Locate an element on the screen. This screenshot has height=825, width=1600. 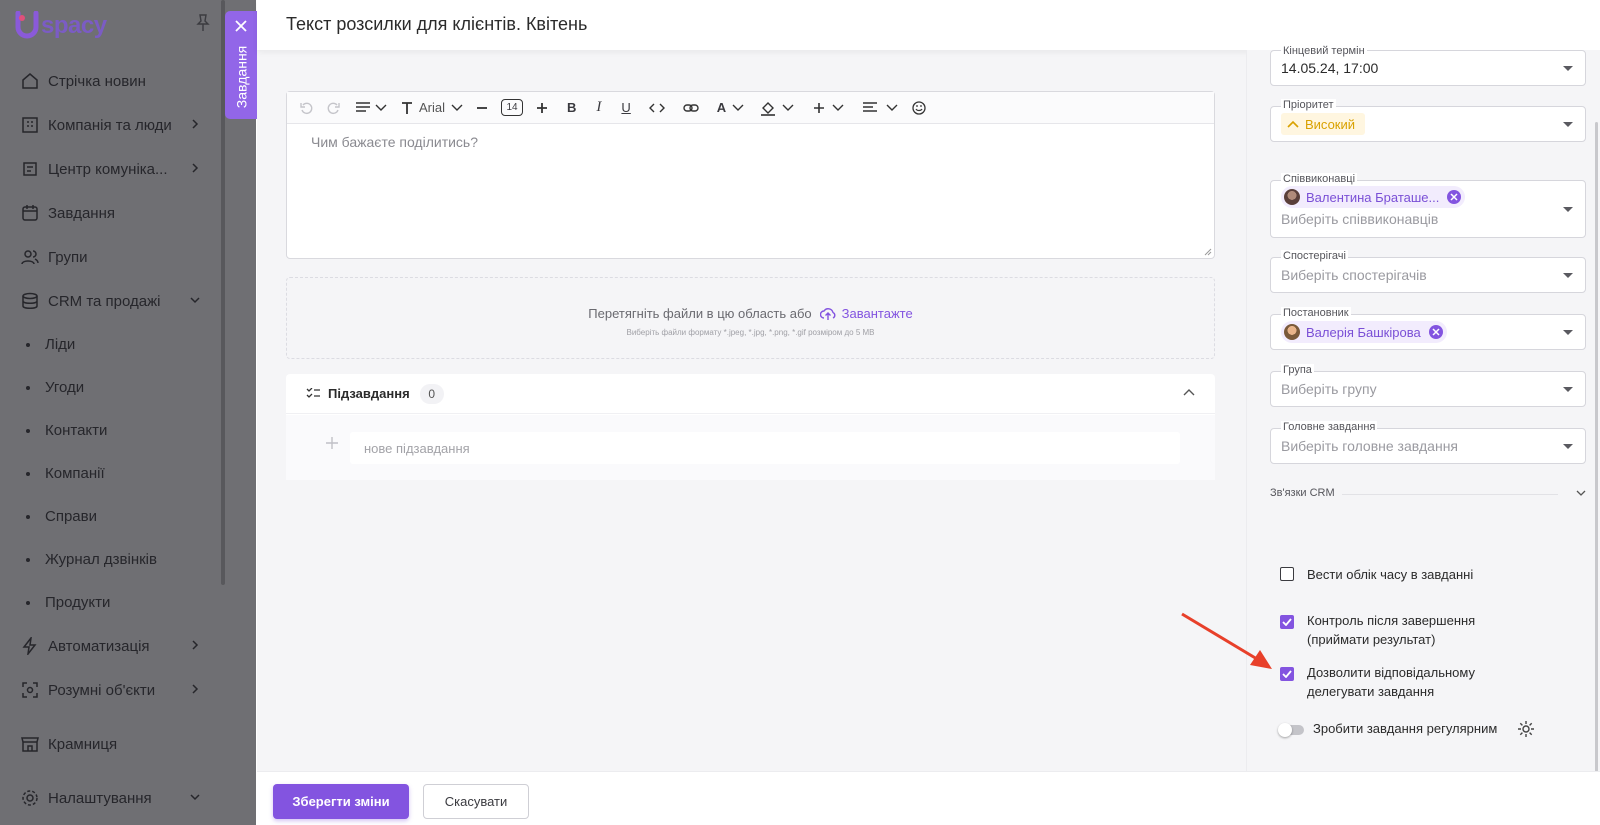
sidebar-subitem-products: Продукти is located at coordinates (114, 602).